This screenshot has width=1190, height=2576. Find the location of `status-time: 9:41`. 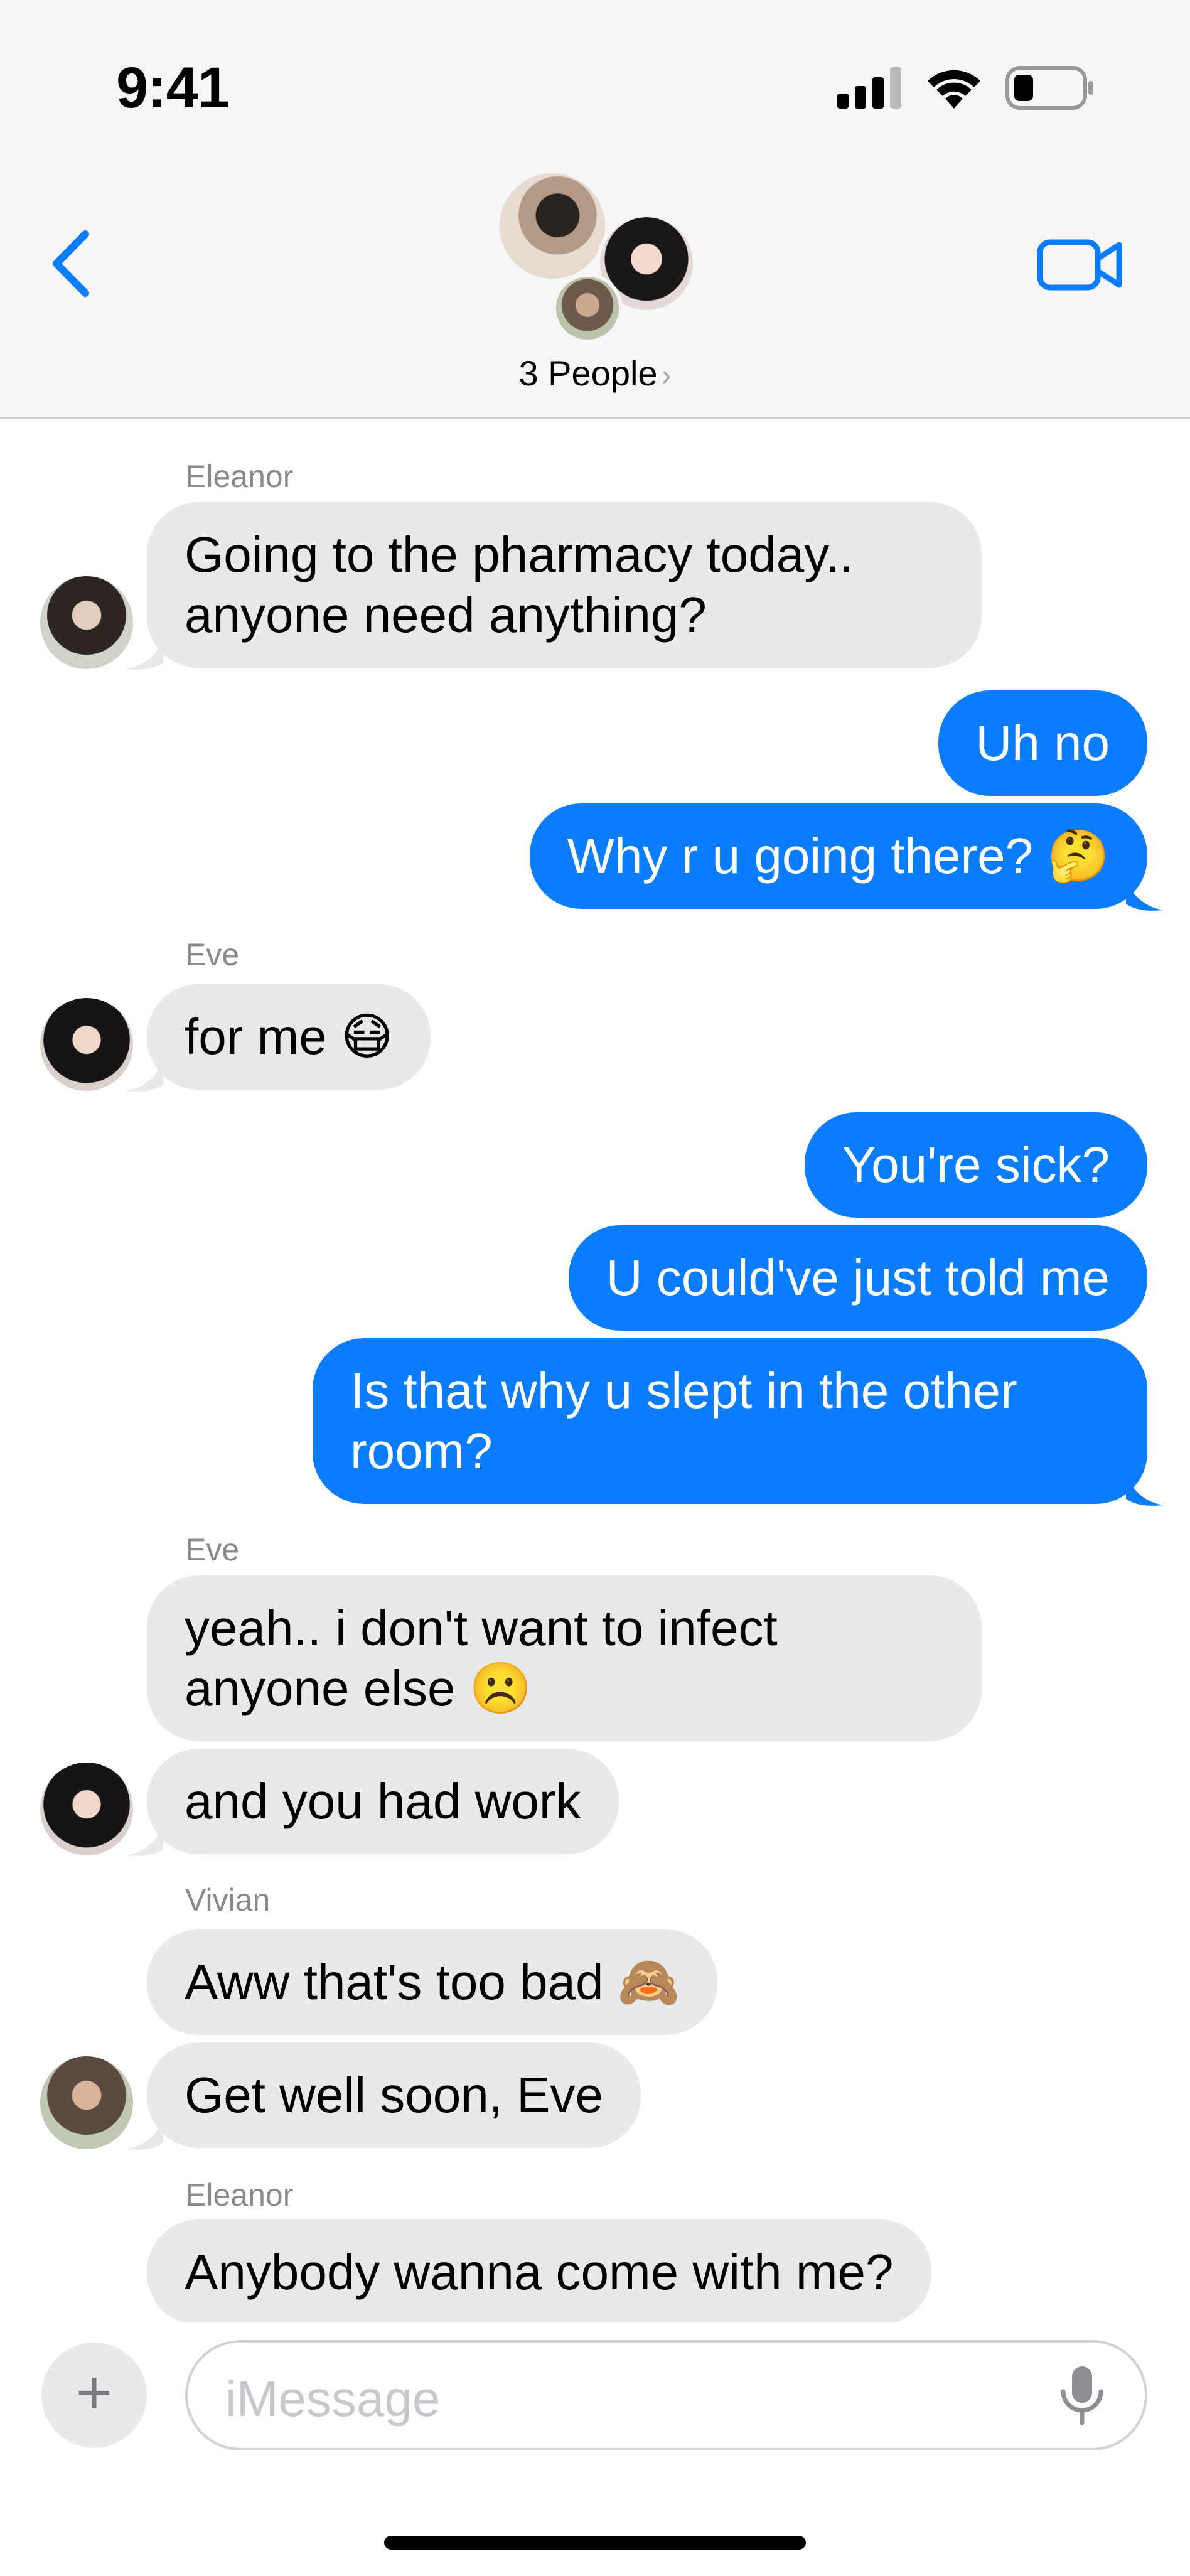

status-time: 9:41 is located at coordinates (173, 88).